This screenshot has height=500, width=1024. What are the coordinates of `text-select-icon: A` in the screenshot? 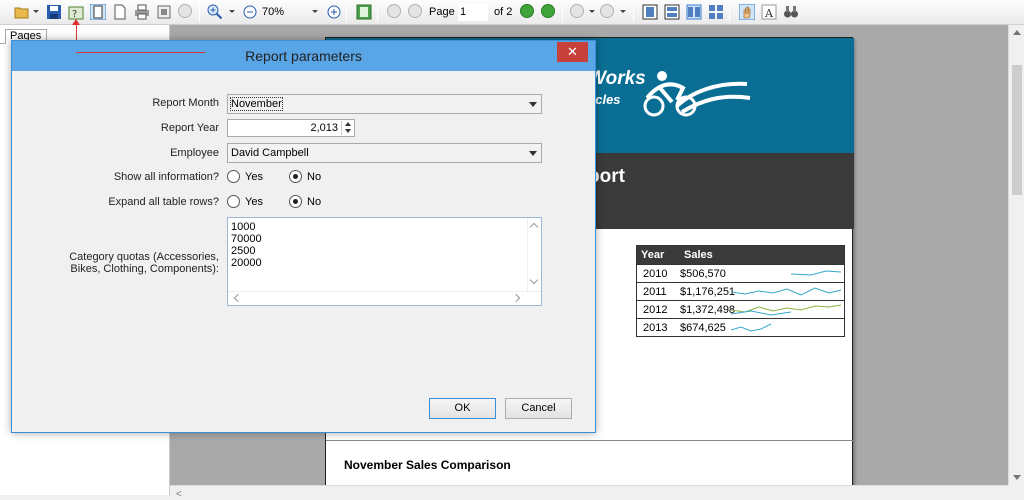 It's located at (769, 12).